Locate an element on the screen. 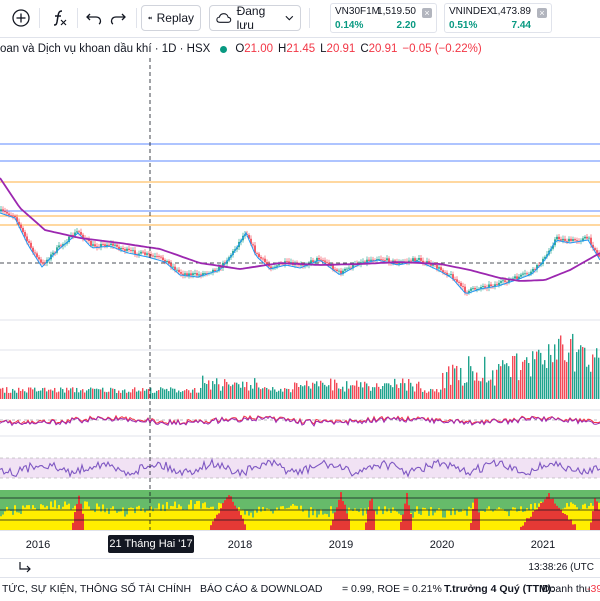 The image size is (600, 601). save-layout-button: Đang lưu is located at coordinates (255, 18).